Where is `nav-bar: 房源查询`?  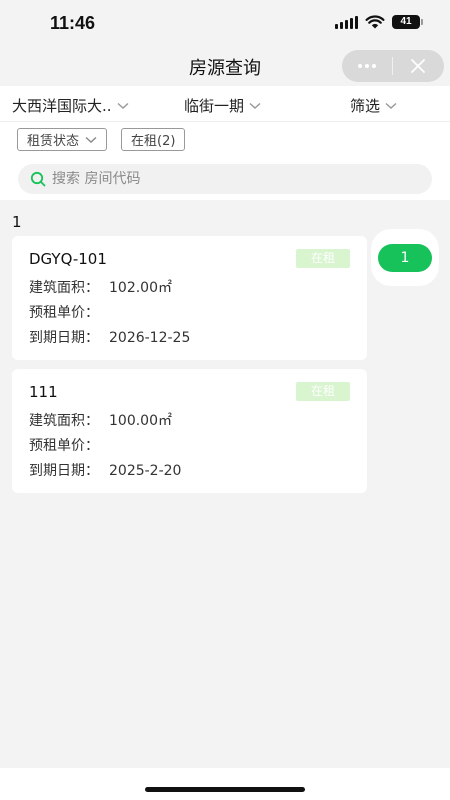 nav-bar: 房源查询 is located at coordinates (225, 67).